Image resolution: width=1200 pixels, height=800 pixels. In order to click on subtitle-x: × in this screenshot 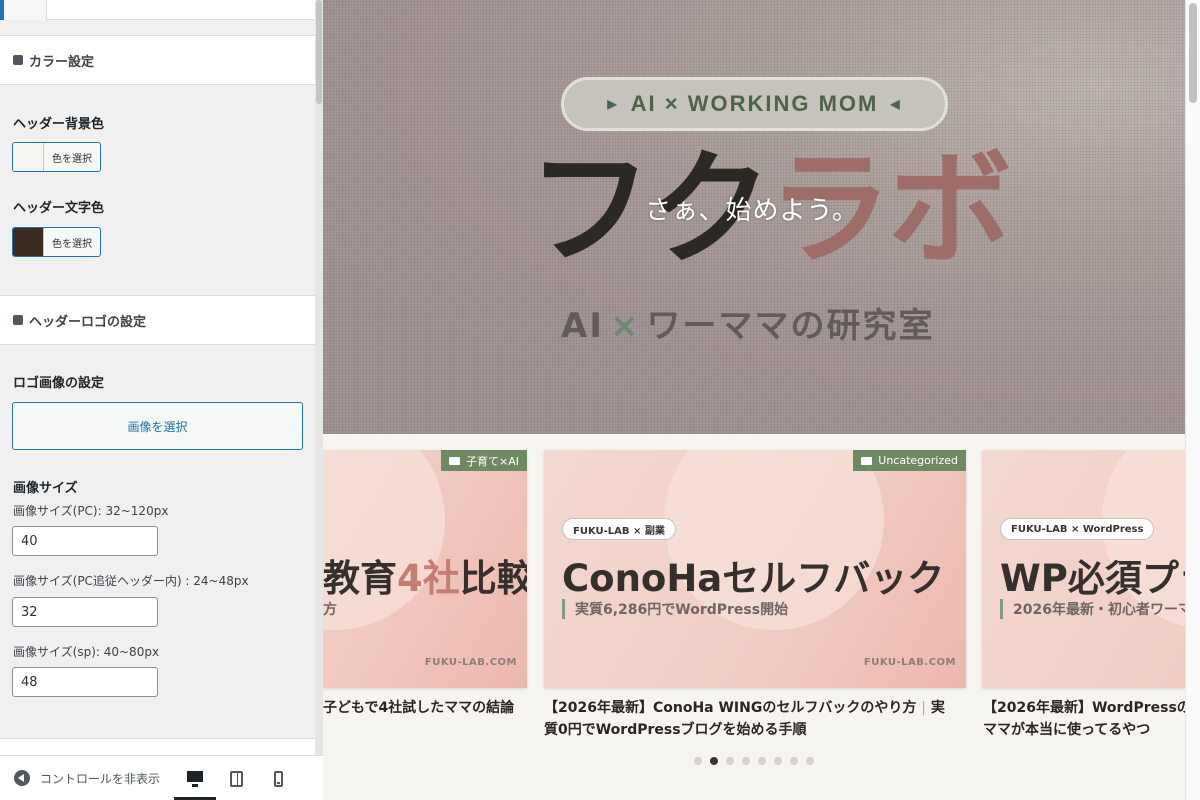, I will do `click(625, 326)`.